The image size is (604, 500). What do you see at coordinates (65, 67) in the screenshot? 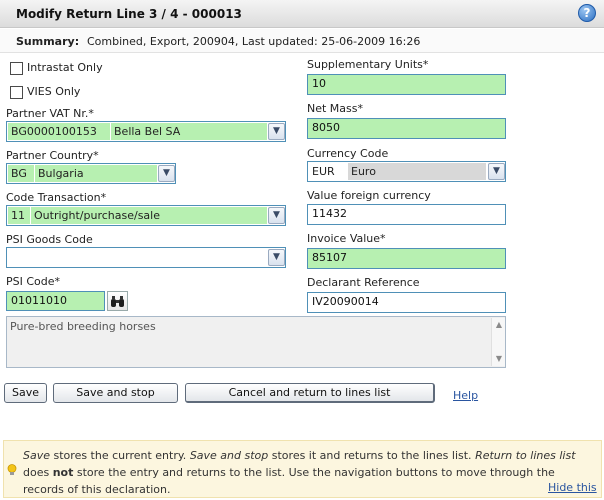
I see `intrastat-only-label: Intrastat Only` at bounding box center [65, 67].